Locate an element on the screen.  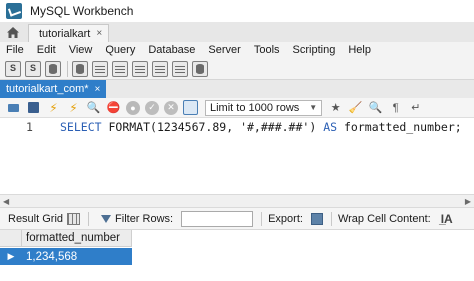
menu-view: View is located at coordinates (81, 50).